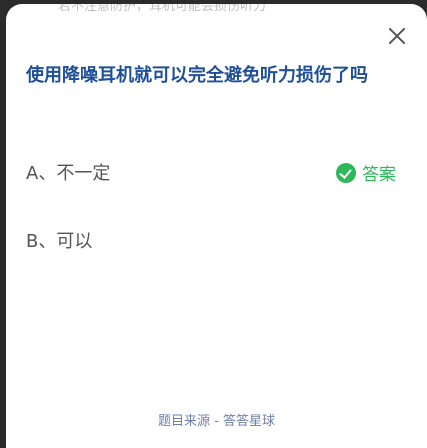 The height and width of the screenshot is (448, 427). I want to click on question-text: 使用降噪耳机就可以完全避免听力损伤了吗, so click(197, 75).